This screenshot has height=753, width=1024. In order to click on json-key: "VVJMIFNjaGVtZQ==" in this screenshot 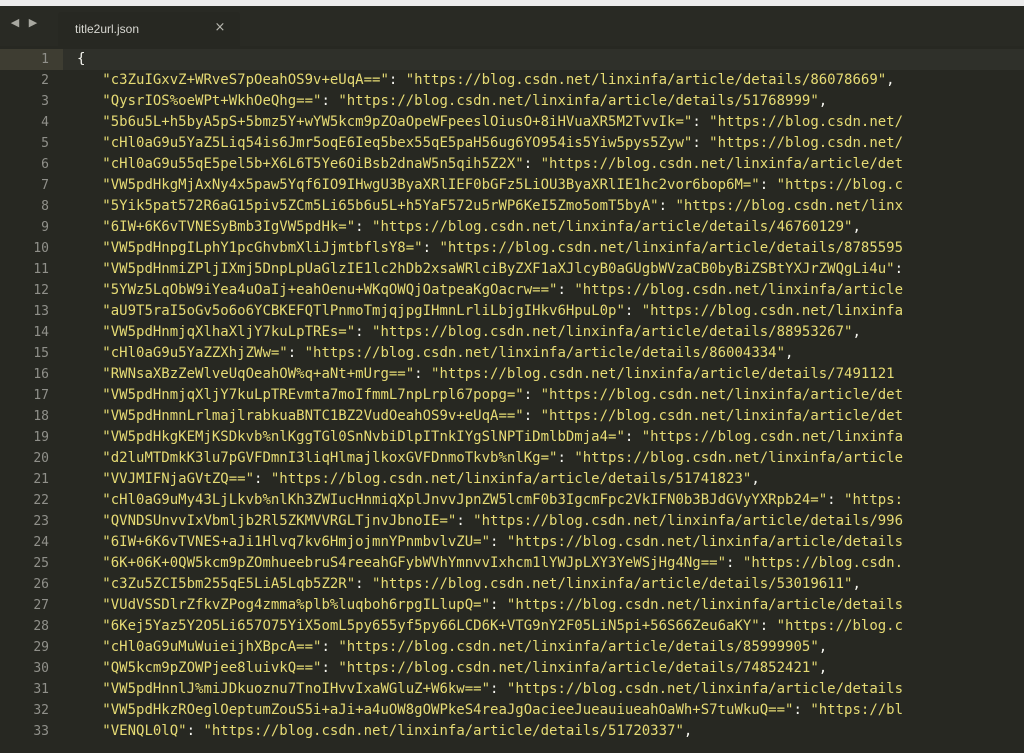, I will do `click(178, 479)`.